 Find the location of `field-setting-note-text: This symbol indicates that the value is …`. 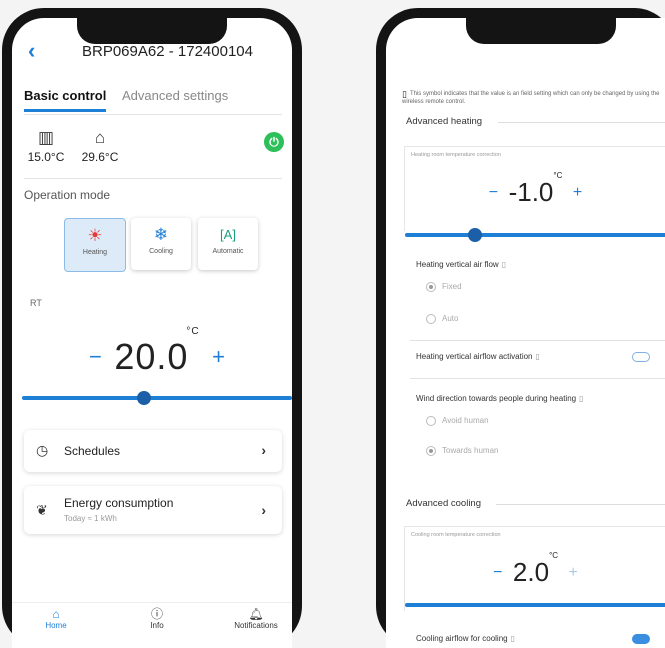

field-setting-note-text: This symbol indicates that the value is … is located at coordinates (531, 98).